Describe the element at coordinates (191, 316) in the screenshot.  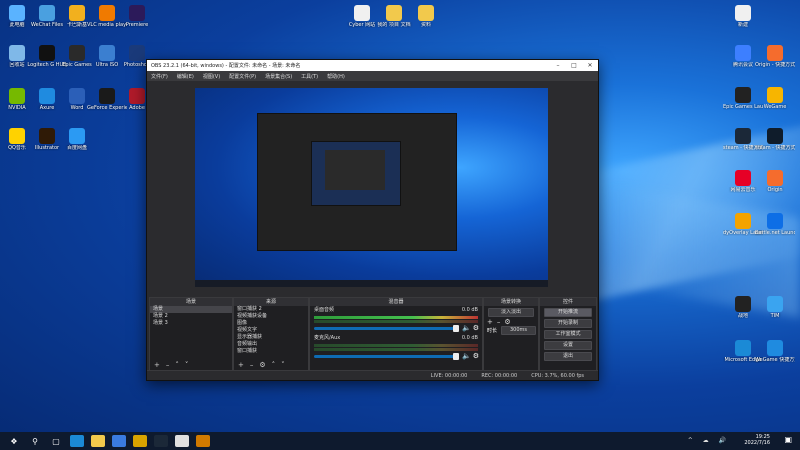
I see `scene-item: 场景 2` at that location.